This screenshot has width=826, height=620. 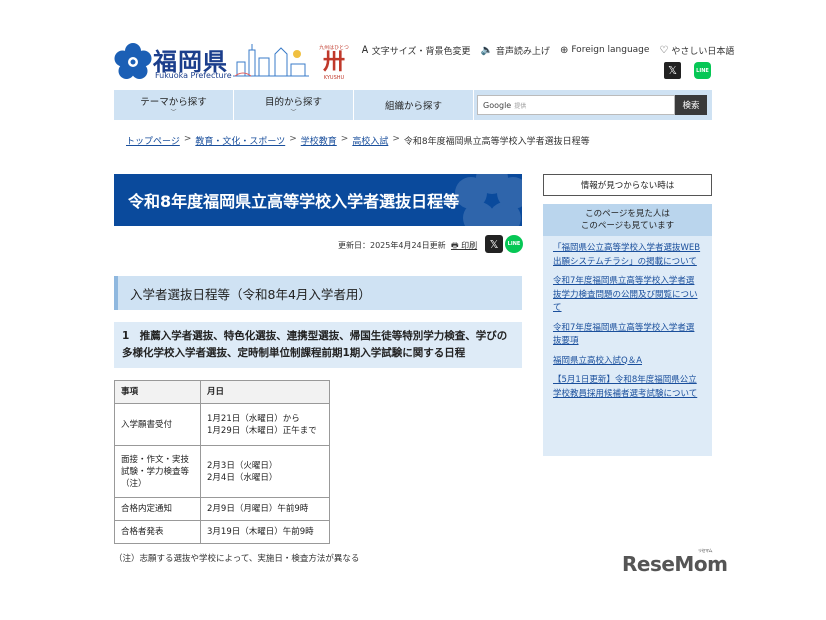 I want to click on nav-label: 組織から探す, so click(x=413, y=106).